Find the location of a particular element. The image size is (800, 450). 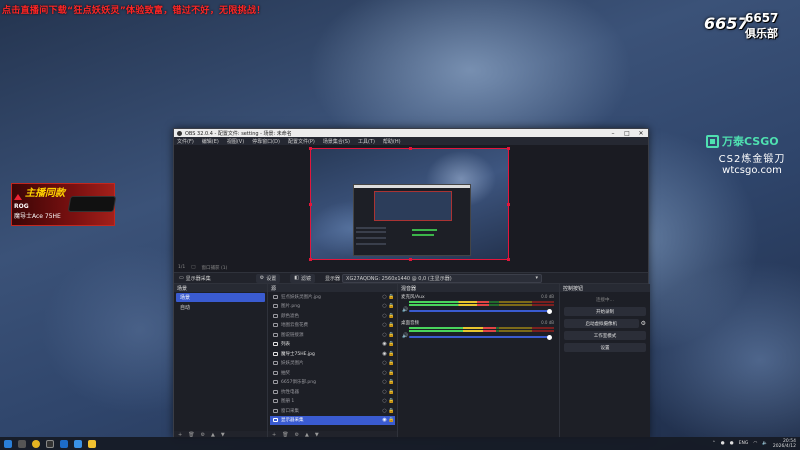

menu-scene-collection: 场景集合(S) is located at coordinates (336, 141).